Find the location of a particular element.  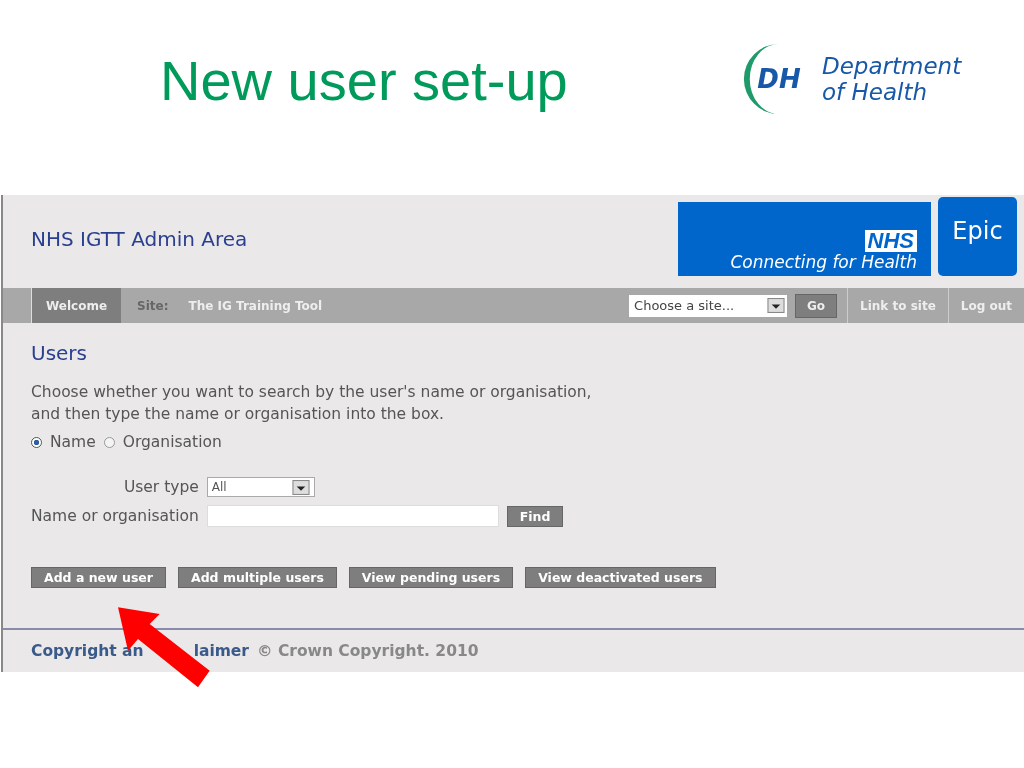

find-button: Find is located at coordinates (535, 516).